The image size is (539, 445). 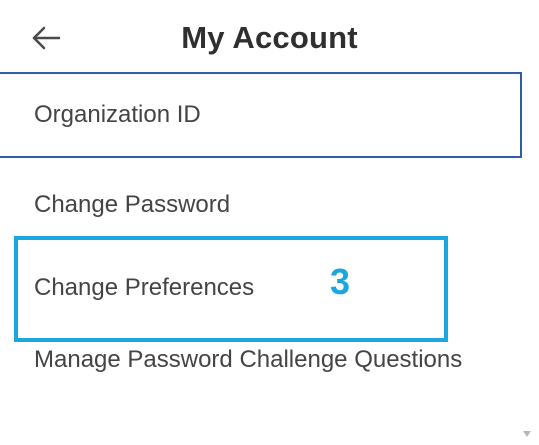 What do you see at coordinates (248, 359) in the screenshot?
I see `menu-item-label: Manage Password Challenge Questions` at bounding box center [248, 359].